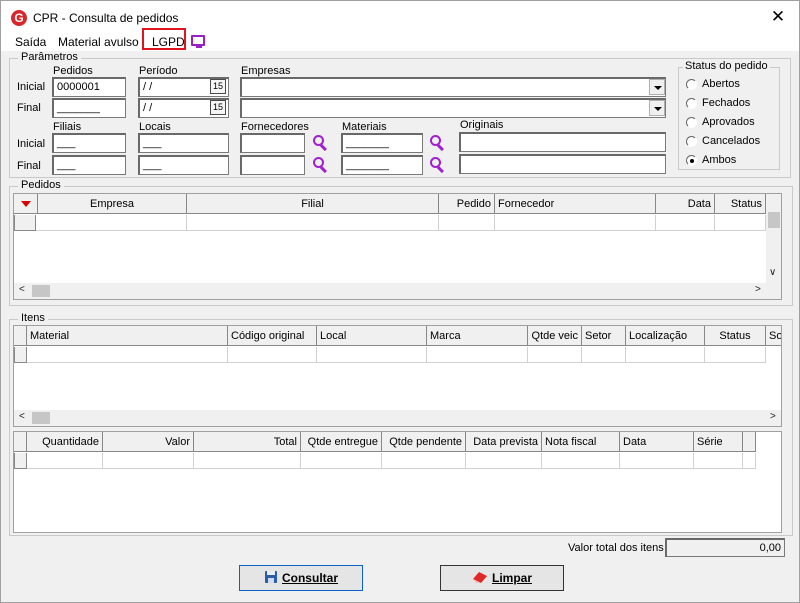 This screenshot has height=603, width=800. I want to click on pedido-inicial-input: 0000001, so click(89, 87).